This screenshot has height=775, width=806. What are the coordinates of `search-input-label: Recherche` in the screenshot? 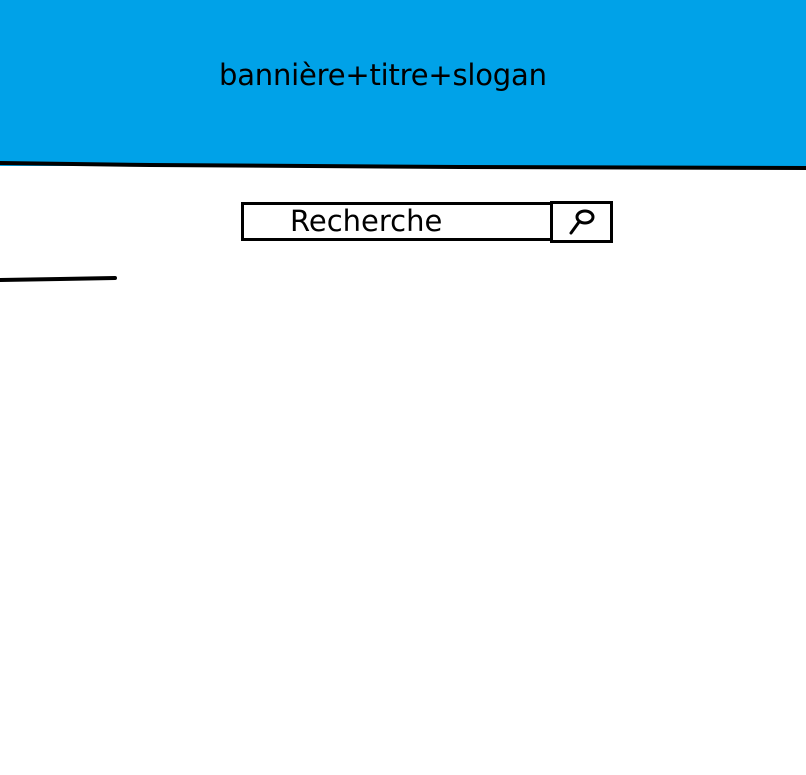 It's located at (366, 221).